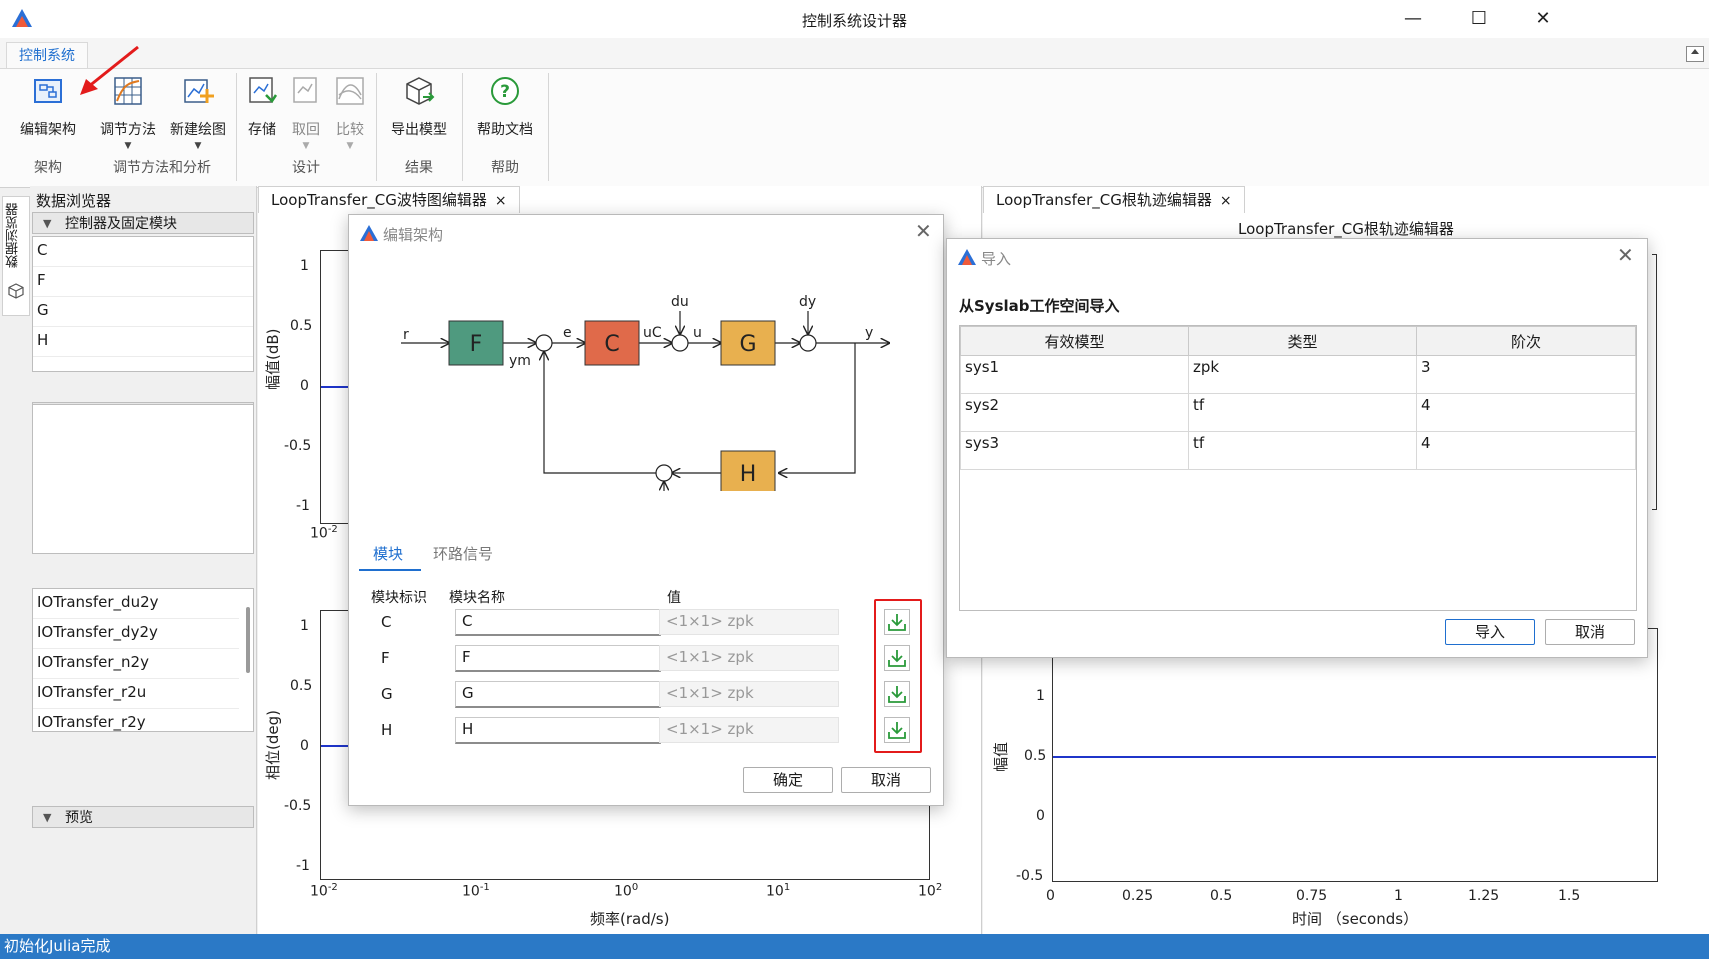  Describe the element at coordinates (558, 694) in the screenshot. I see `block-name-field: G` at that location.